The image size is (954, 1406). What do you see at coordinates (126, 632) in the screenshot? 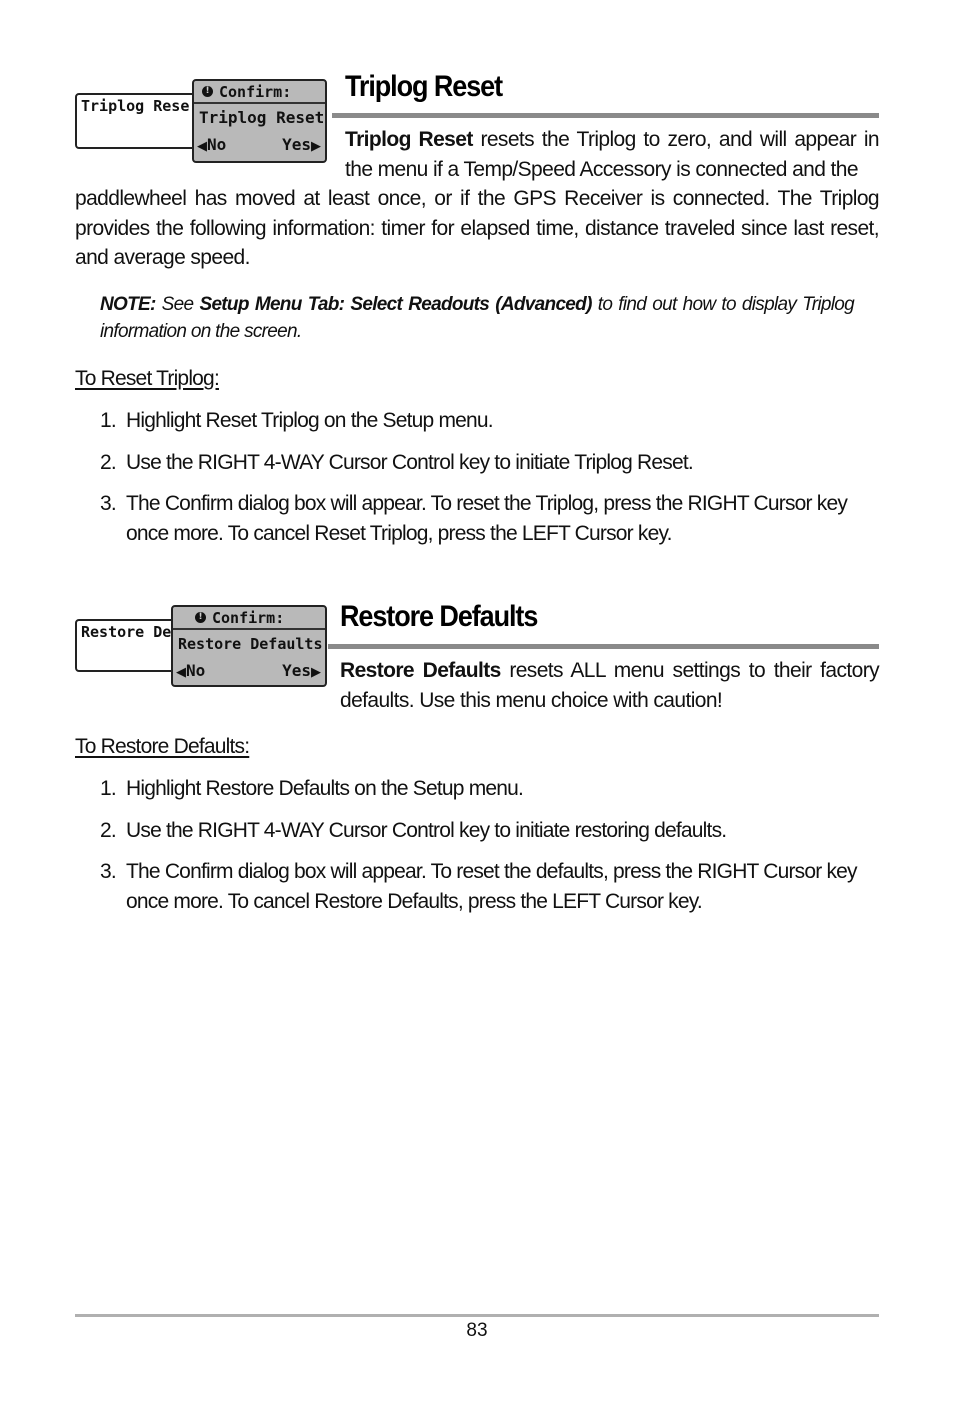
I see `menu-item-label: Restore De` at bounding box center [126, 632].